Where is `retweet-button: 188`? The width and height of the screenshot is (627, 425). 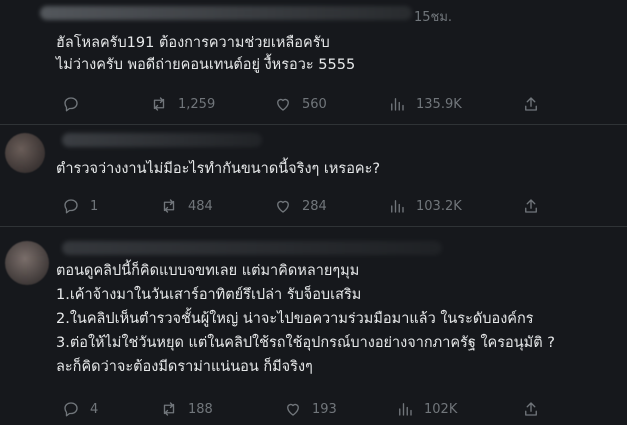
retweet-button: 188 is located at coordinates (186, 409).